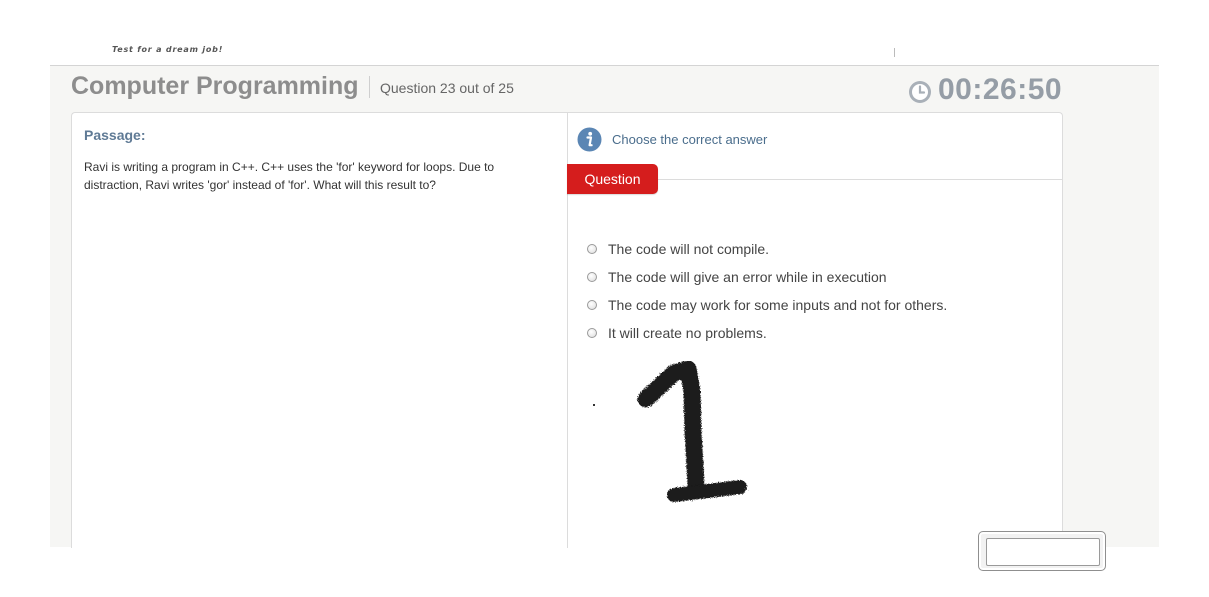 Image resolution: width=1209 pixels, height=597 pixels. What do you see at coordinates (687, 333) in the screenshot?
I see `answer-option-label: It will create no problems.` at bounding box center [687, 333].